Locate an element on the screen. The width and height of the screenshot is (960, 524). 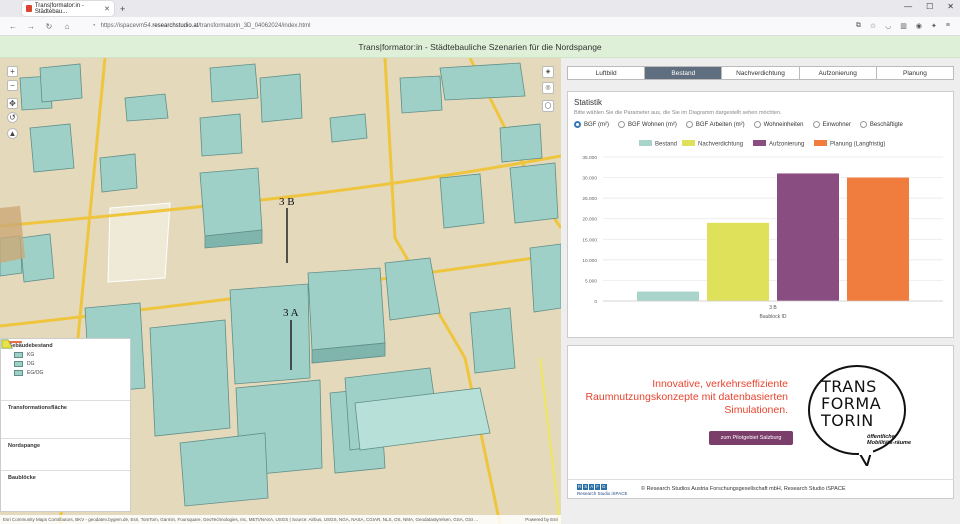
radio-bgf: BGF (m²) is located at coordinates (591, 124).